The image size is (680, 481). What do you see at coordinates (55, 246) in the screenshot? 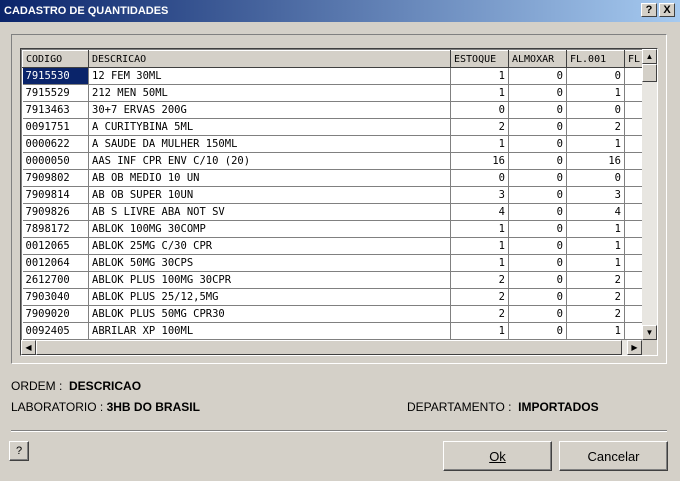
I see `table-cell: 0012065` at bounding box center [55, 246].